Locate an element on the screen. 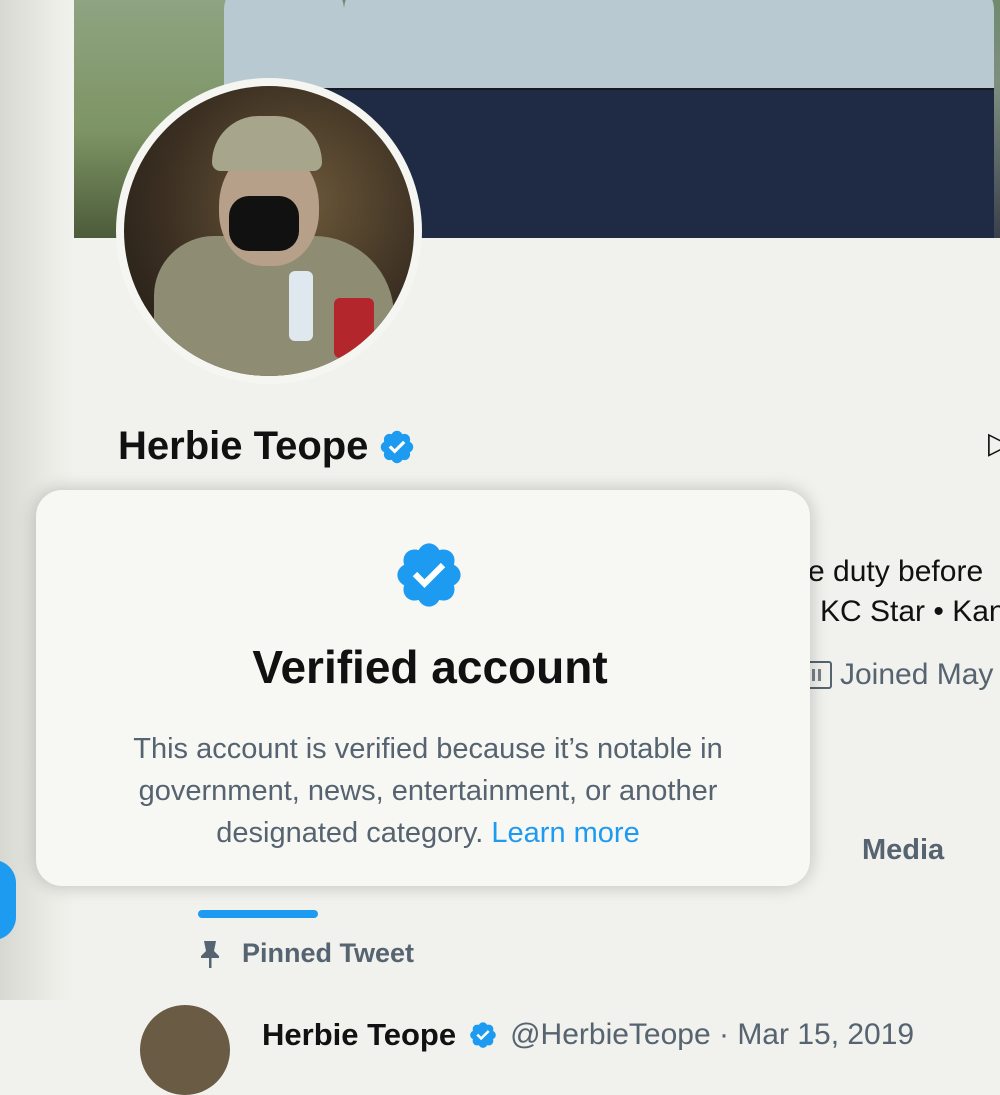 This screenshot has height=1095, width=1000. pin-icon is located at coordinates (210, 954).